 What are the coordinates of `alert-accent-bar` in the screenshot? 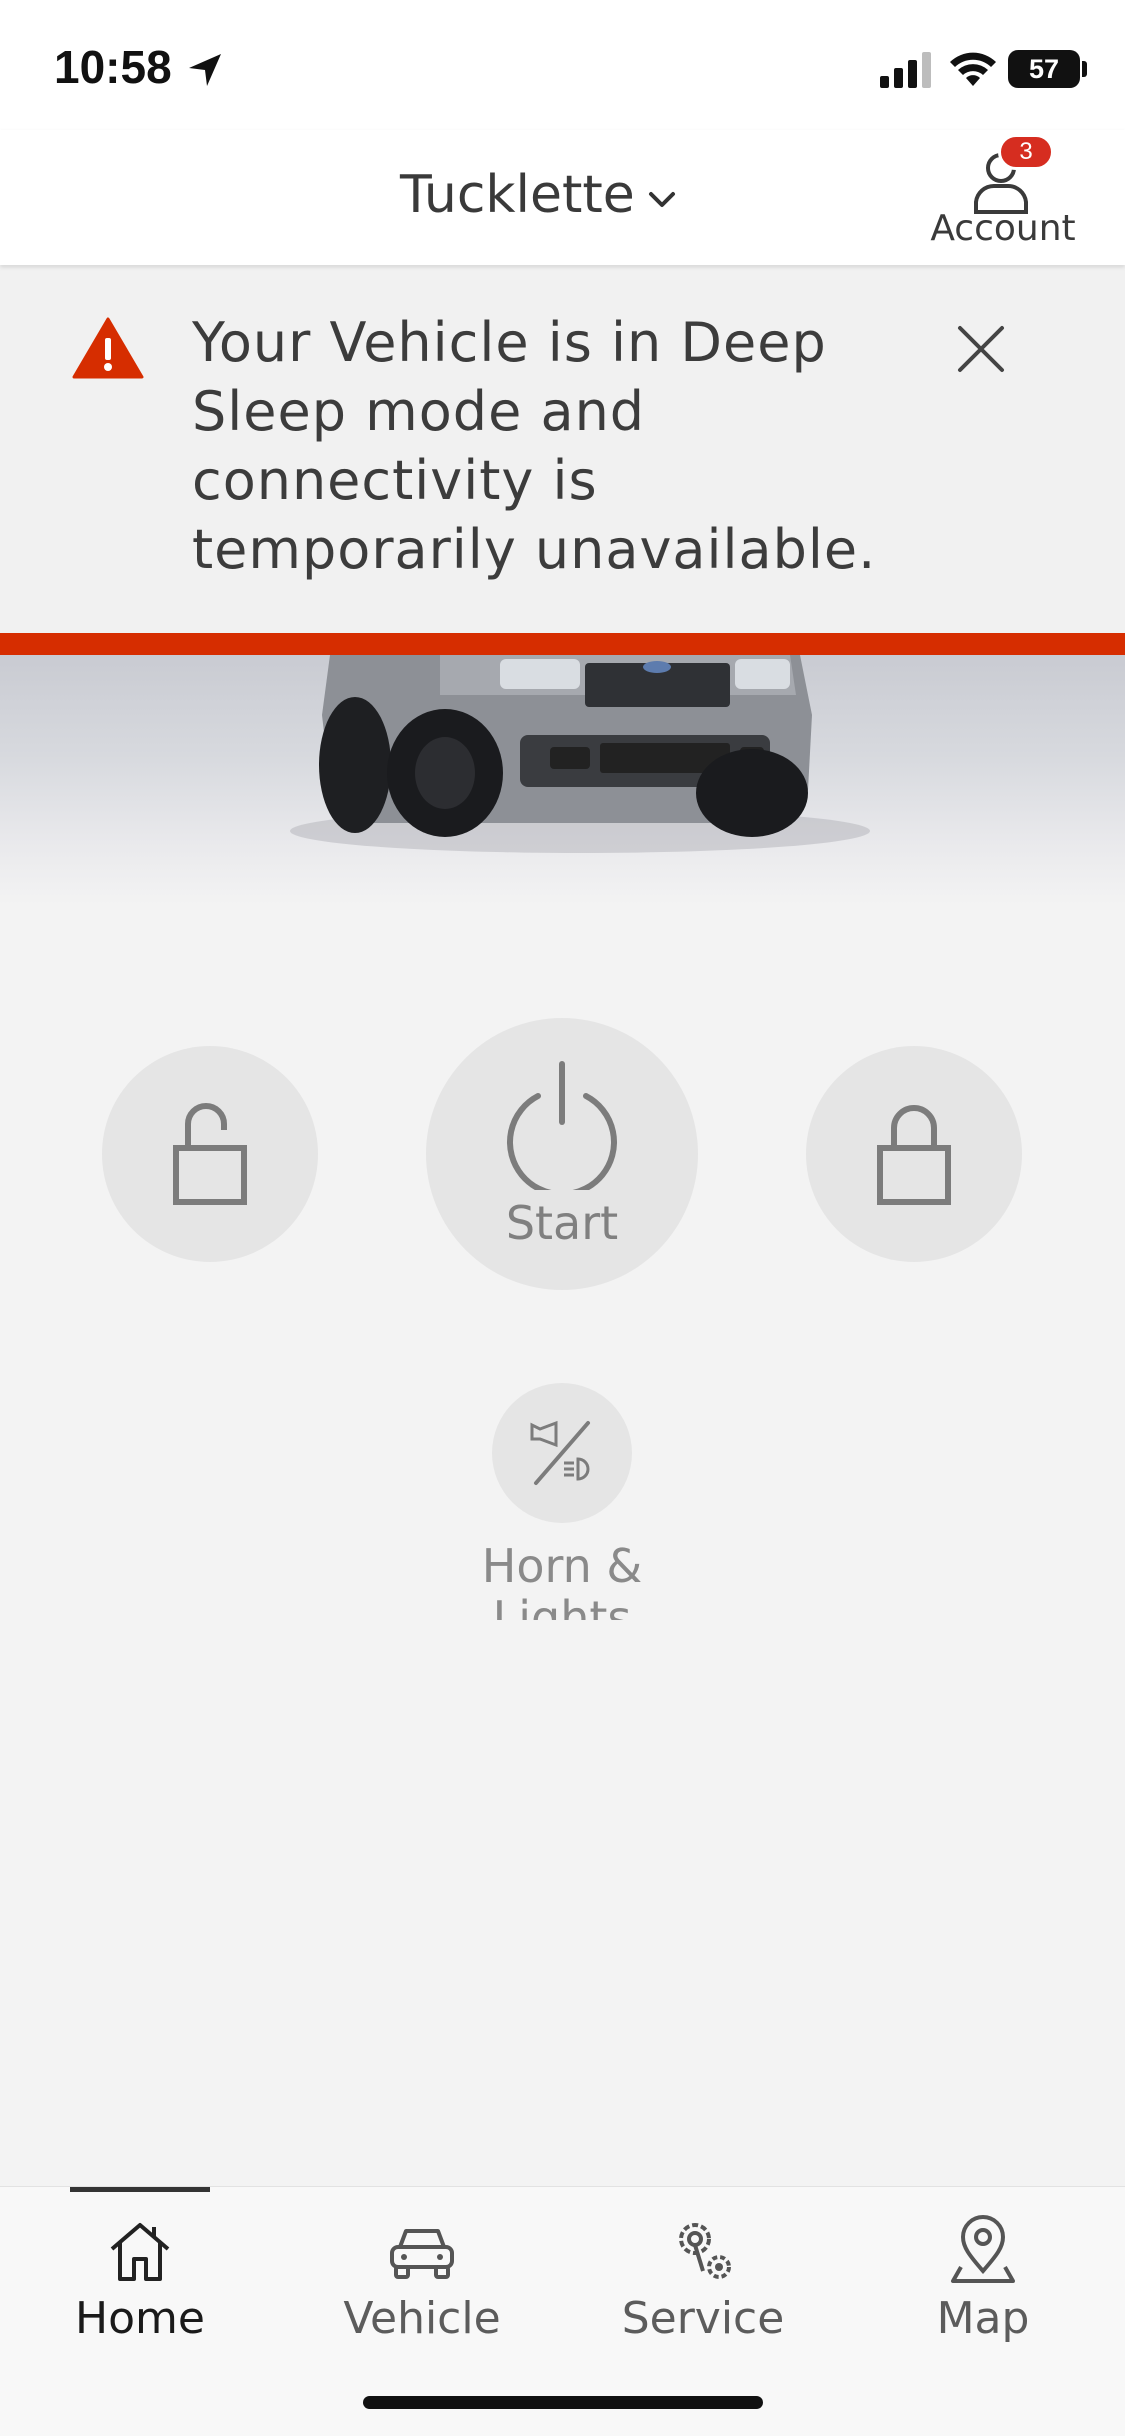 It's located at (562, 644).